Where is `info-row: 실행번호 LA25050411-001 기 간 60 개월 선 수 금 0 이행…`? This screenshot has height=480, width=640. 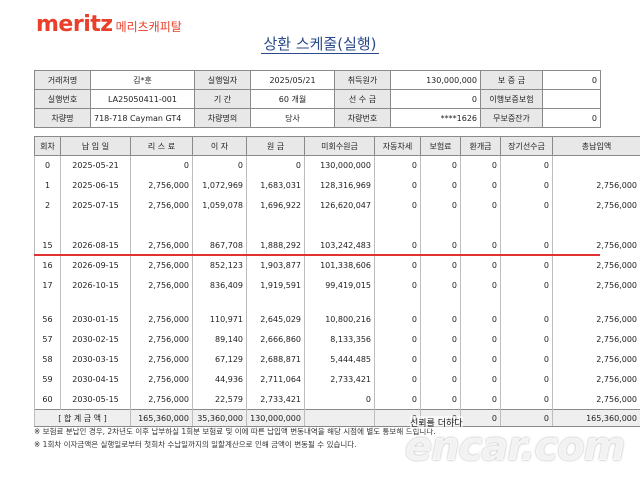
info-row: 실행번호 LA25050411-001 기 간 60 개월 선 수 금 0 이행… is located at coordinates (317, 99).